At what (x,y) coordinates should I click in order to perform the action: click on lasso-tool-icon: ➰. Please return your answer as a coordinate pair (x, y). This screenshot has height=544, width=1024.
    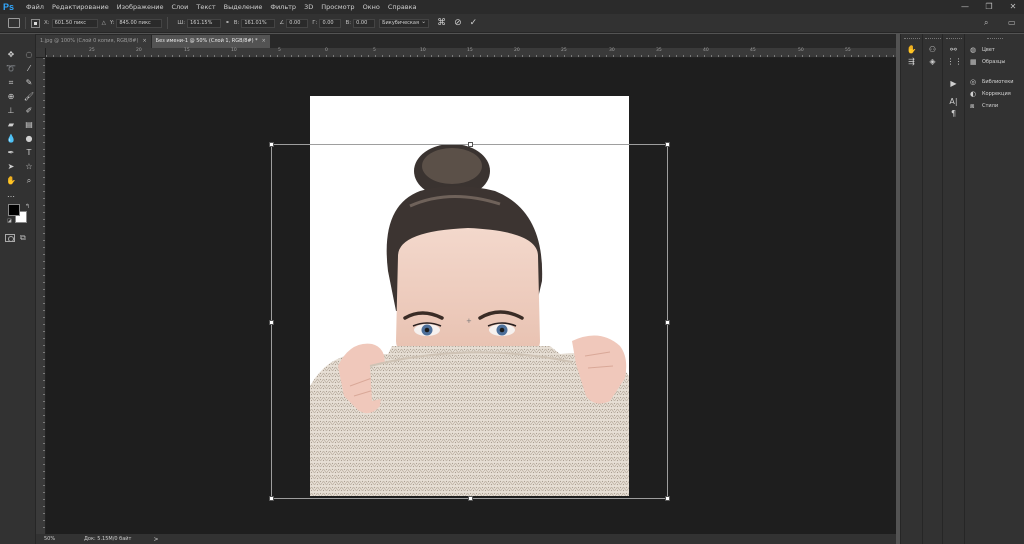
    Looking at the image, I should click on (11, 68).